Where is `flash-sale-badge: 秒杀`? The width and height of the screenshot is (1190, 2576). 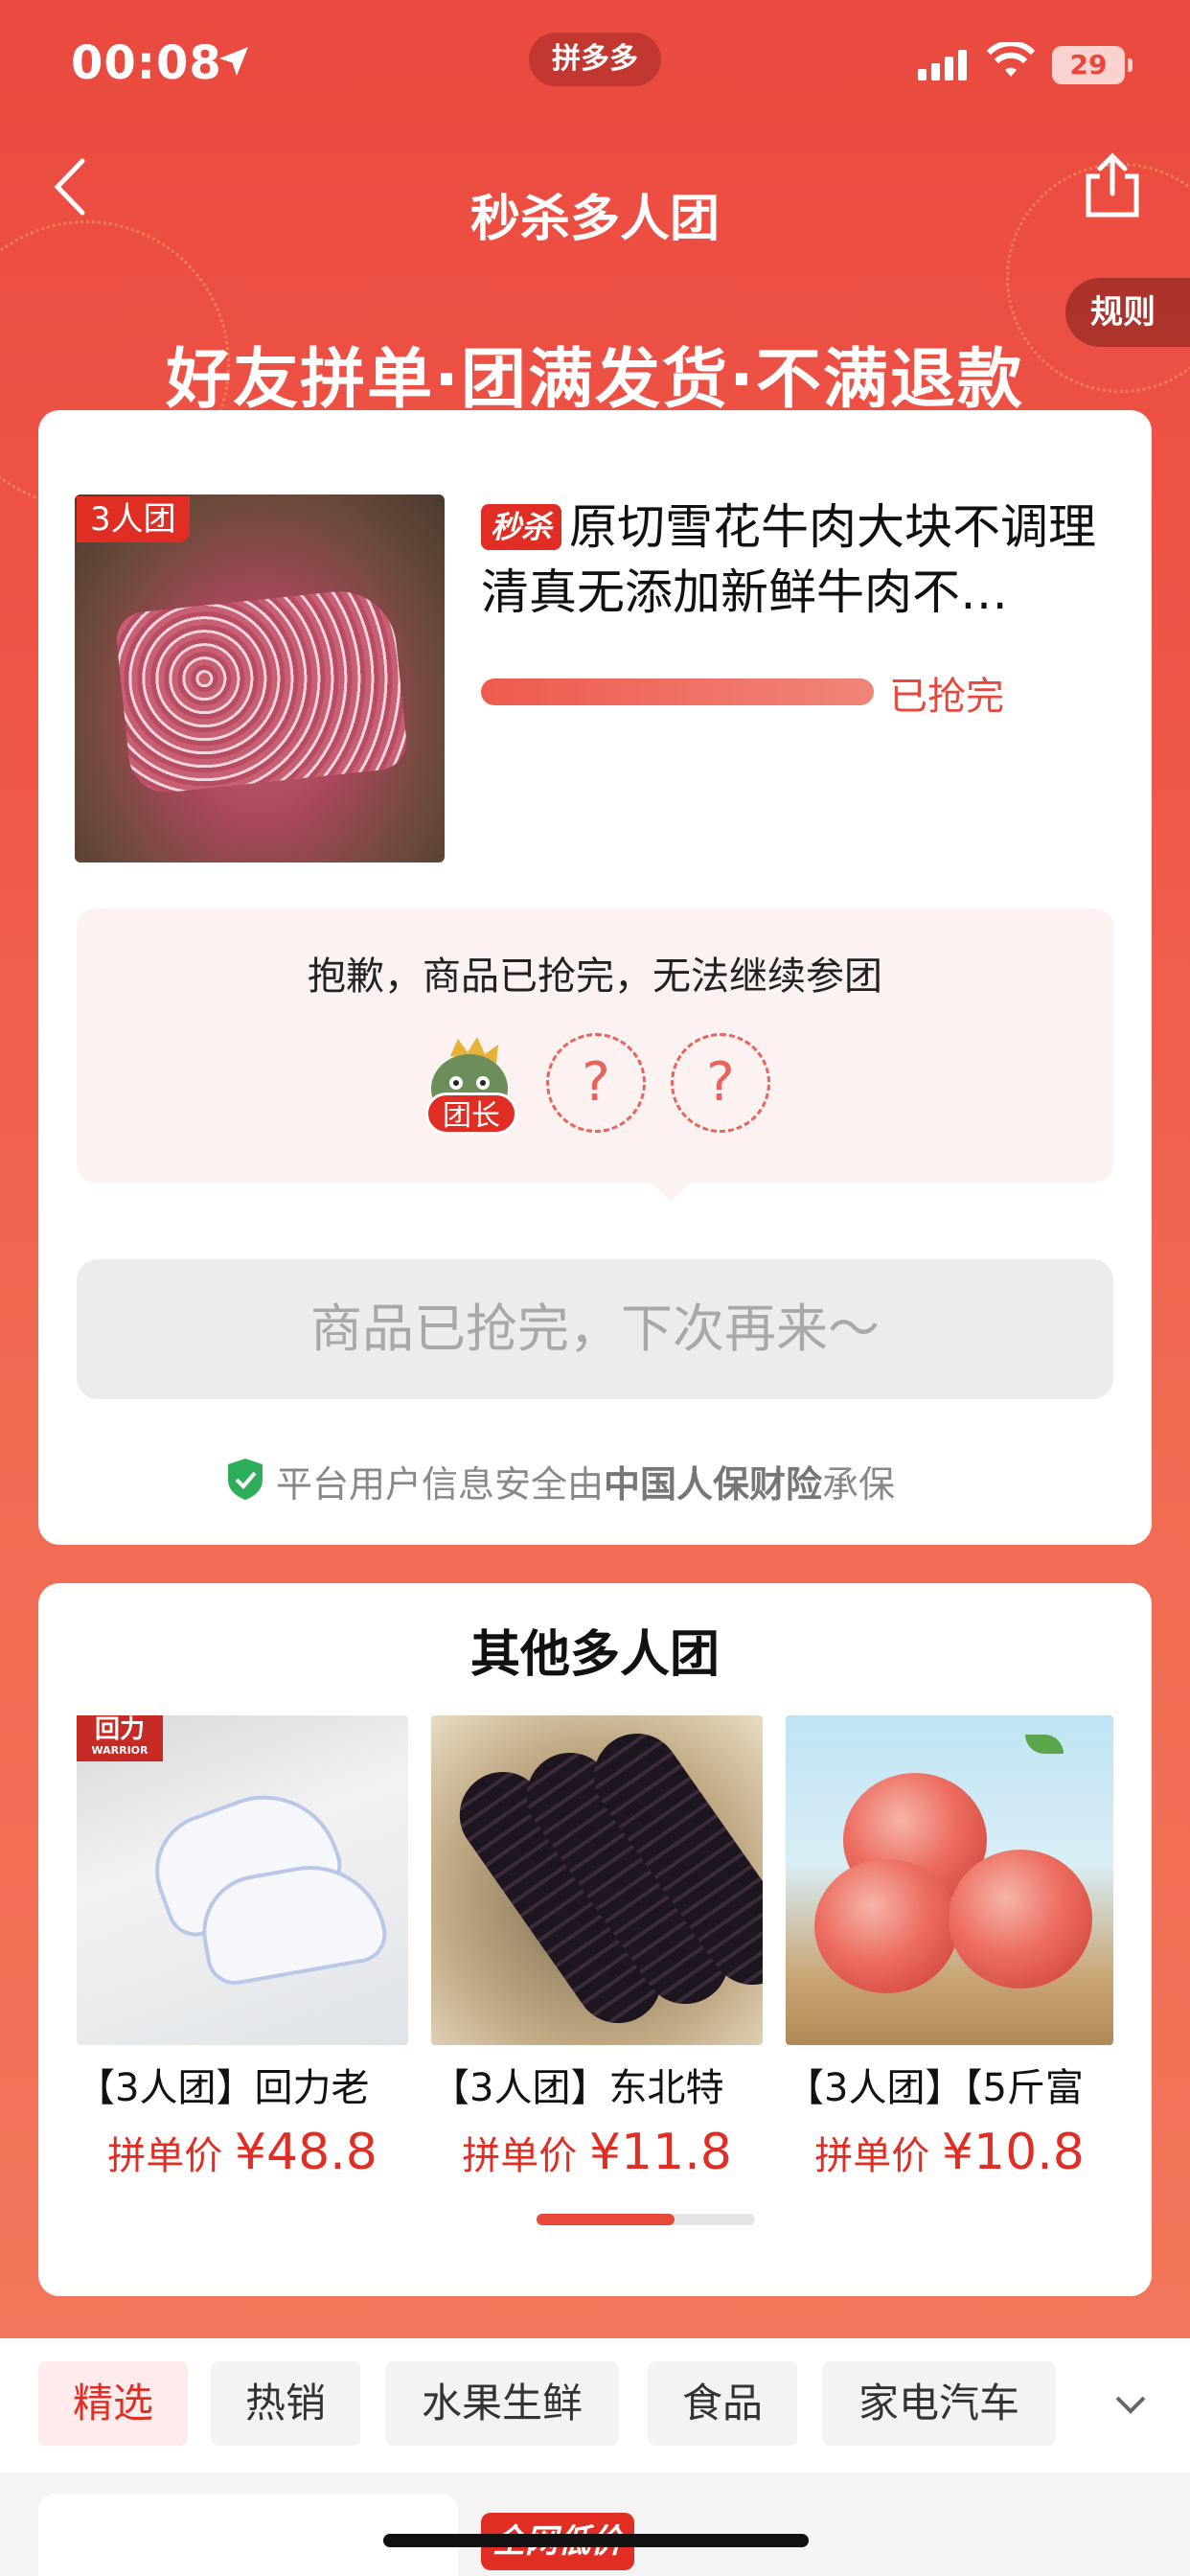 flash-sale-badge: 秒杀 is located at coordinates (522, 527).